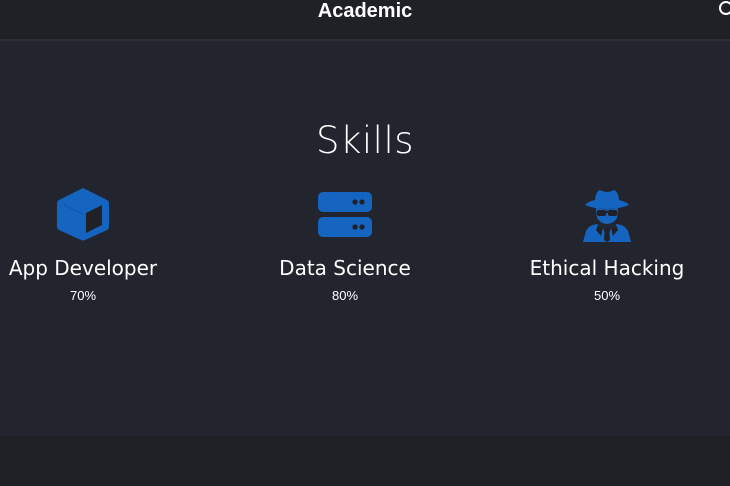 This screenshot has width=730, height=486. Describe the element at coordinates (83, 214) in the screenshot. I see `cube-icon` at that location.